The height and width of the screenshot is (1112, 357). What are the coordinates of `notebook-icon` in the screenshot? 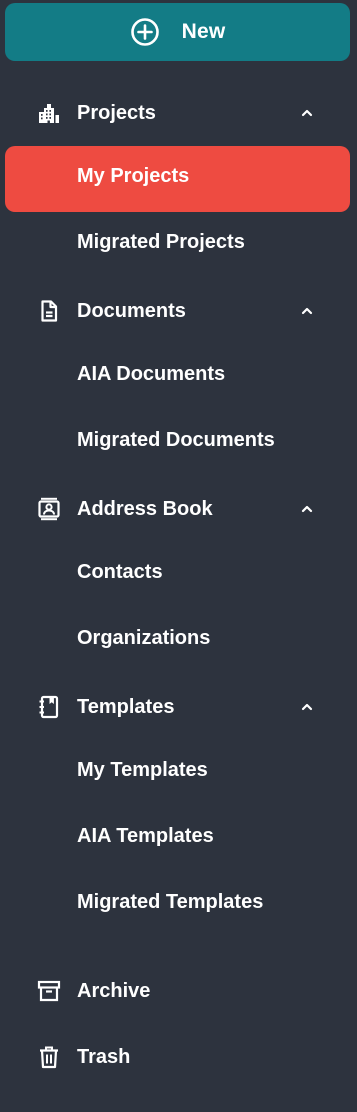 It's located at (49, 707).